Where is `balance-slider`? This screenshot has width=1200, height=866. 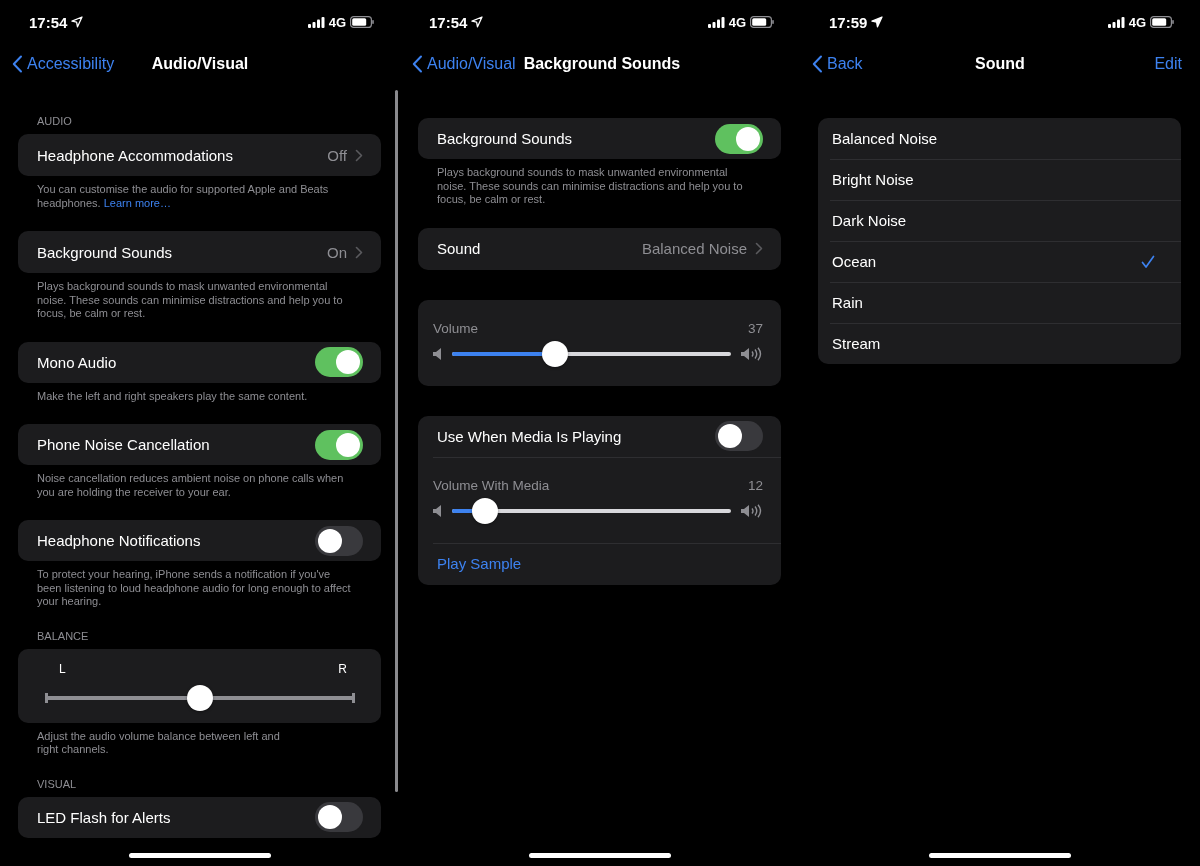 balance-slider is located at coordinates (200, 697).